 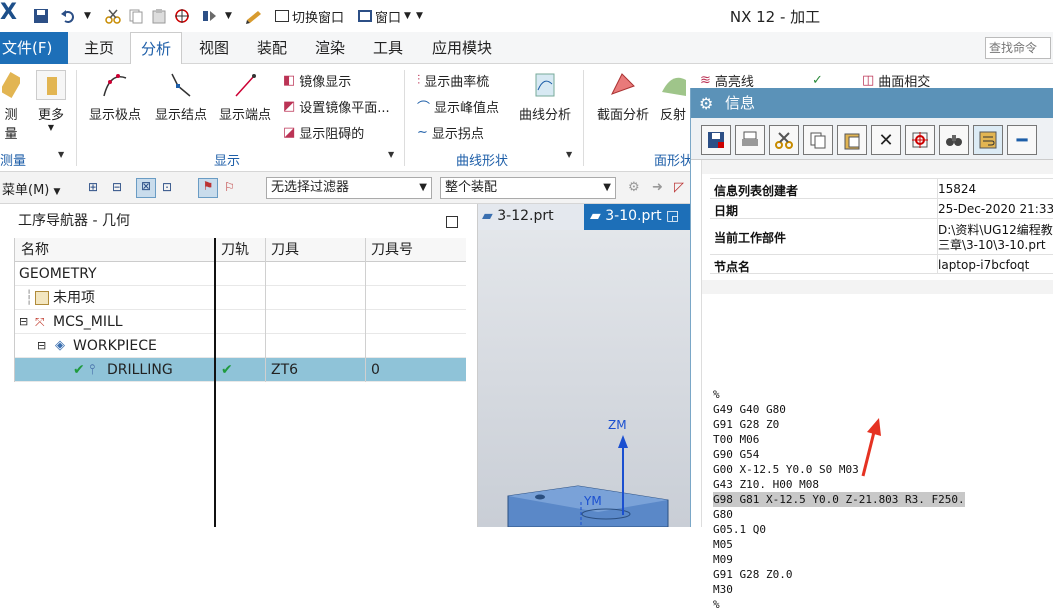 I want to click on table-row: GEOMETRY, so click(x=240, y=274).